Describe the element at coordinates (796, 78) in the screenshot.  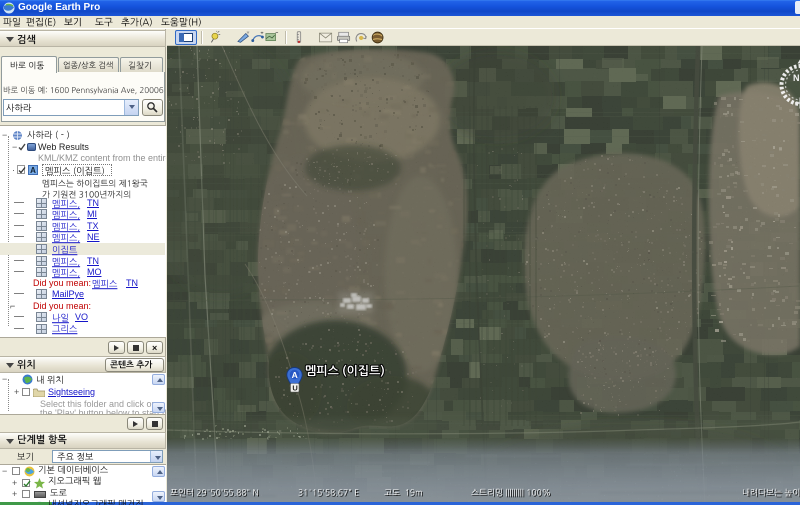
I see `svg-text: N` at that location.